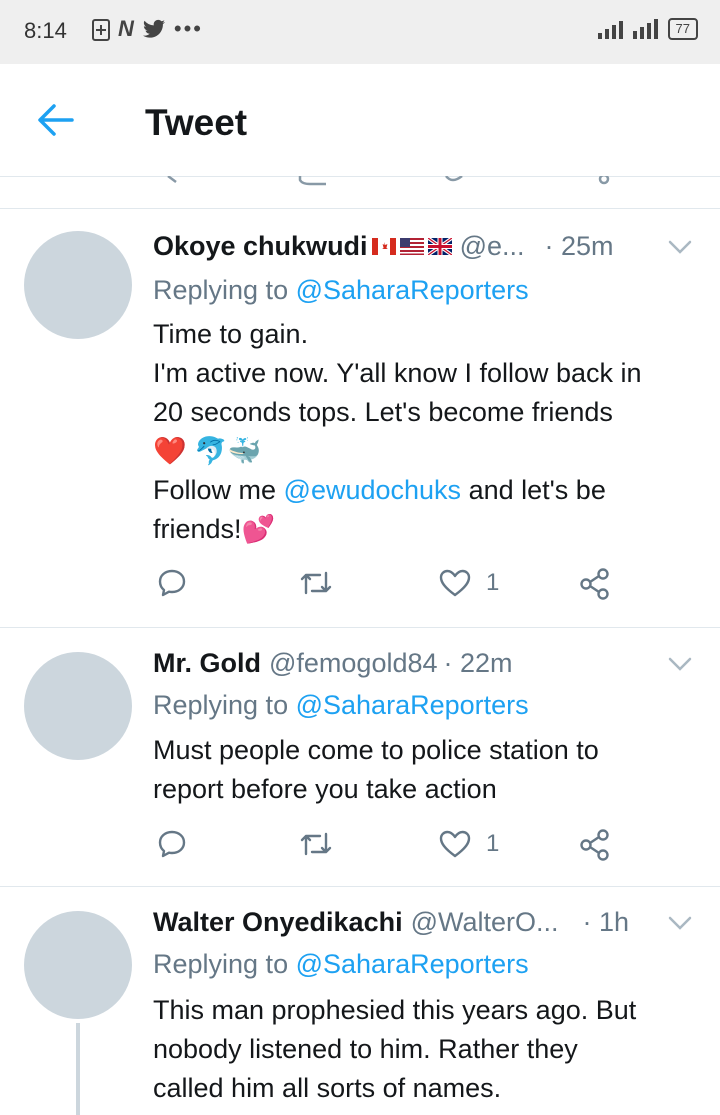 This screenshot has height=1115, width=720. What do you see at coordinates (327, 1088) in the screenshot?
I see `tweet-line: called him all sorts of names.` at bounding box center [327, 1088].